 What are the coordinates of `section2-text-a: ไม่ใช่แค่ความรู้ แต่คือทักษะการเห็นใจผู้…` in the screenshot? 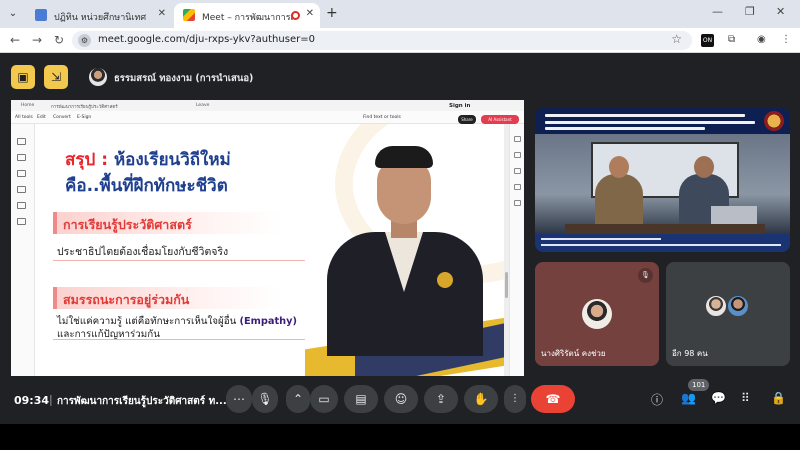 It's located at (148, 321).